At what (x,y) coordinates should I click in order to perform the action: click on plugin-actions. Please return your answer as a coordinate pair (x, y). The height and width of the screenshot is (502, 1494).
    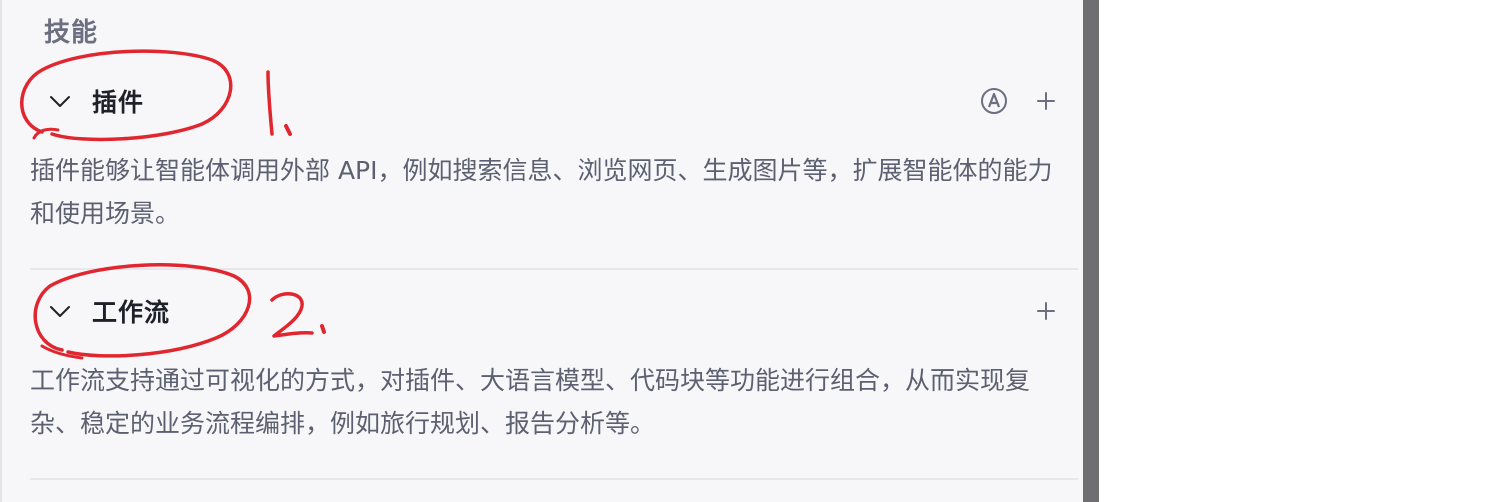
    Looking at the image, I should click on (1018, 101).